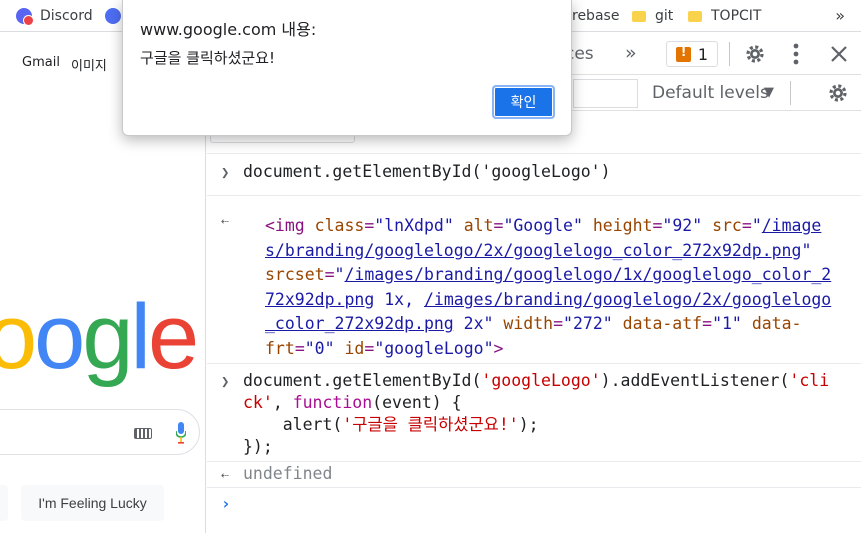 This screenshot has width=861, height=533. I want to click on code-line: });, so click(258, 446).